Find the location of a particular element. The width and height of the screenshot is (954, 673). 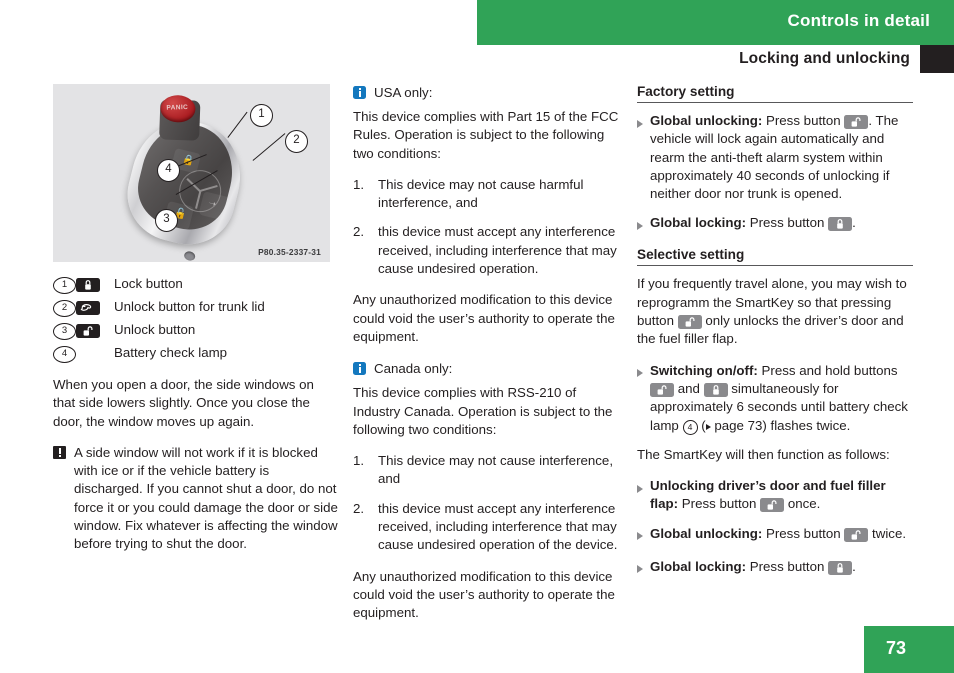

callout-4: 4 is located at coordinates (168, 170).